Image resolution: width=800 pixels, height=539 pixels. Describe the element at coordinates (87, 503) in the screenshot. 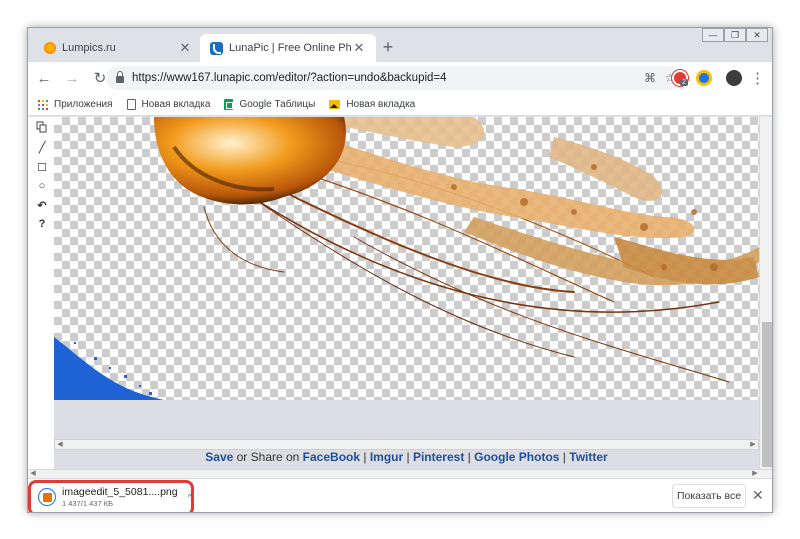

I see `download-size: 1 437/1 437 КБ` at that location.